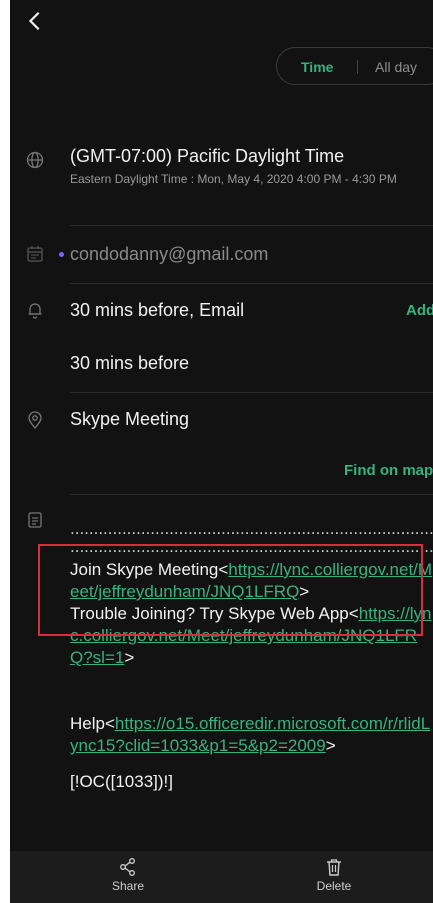 This screenshot has height=903, width=433. I want to click on help-suffix: >, so click(330, 745).